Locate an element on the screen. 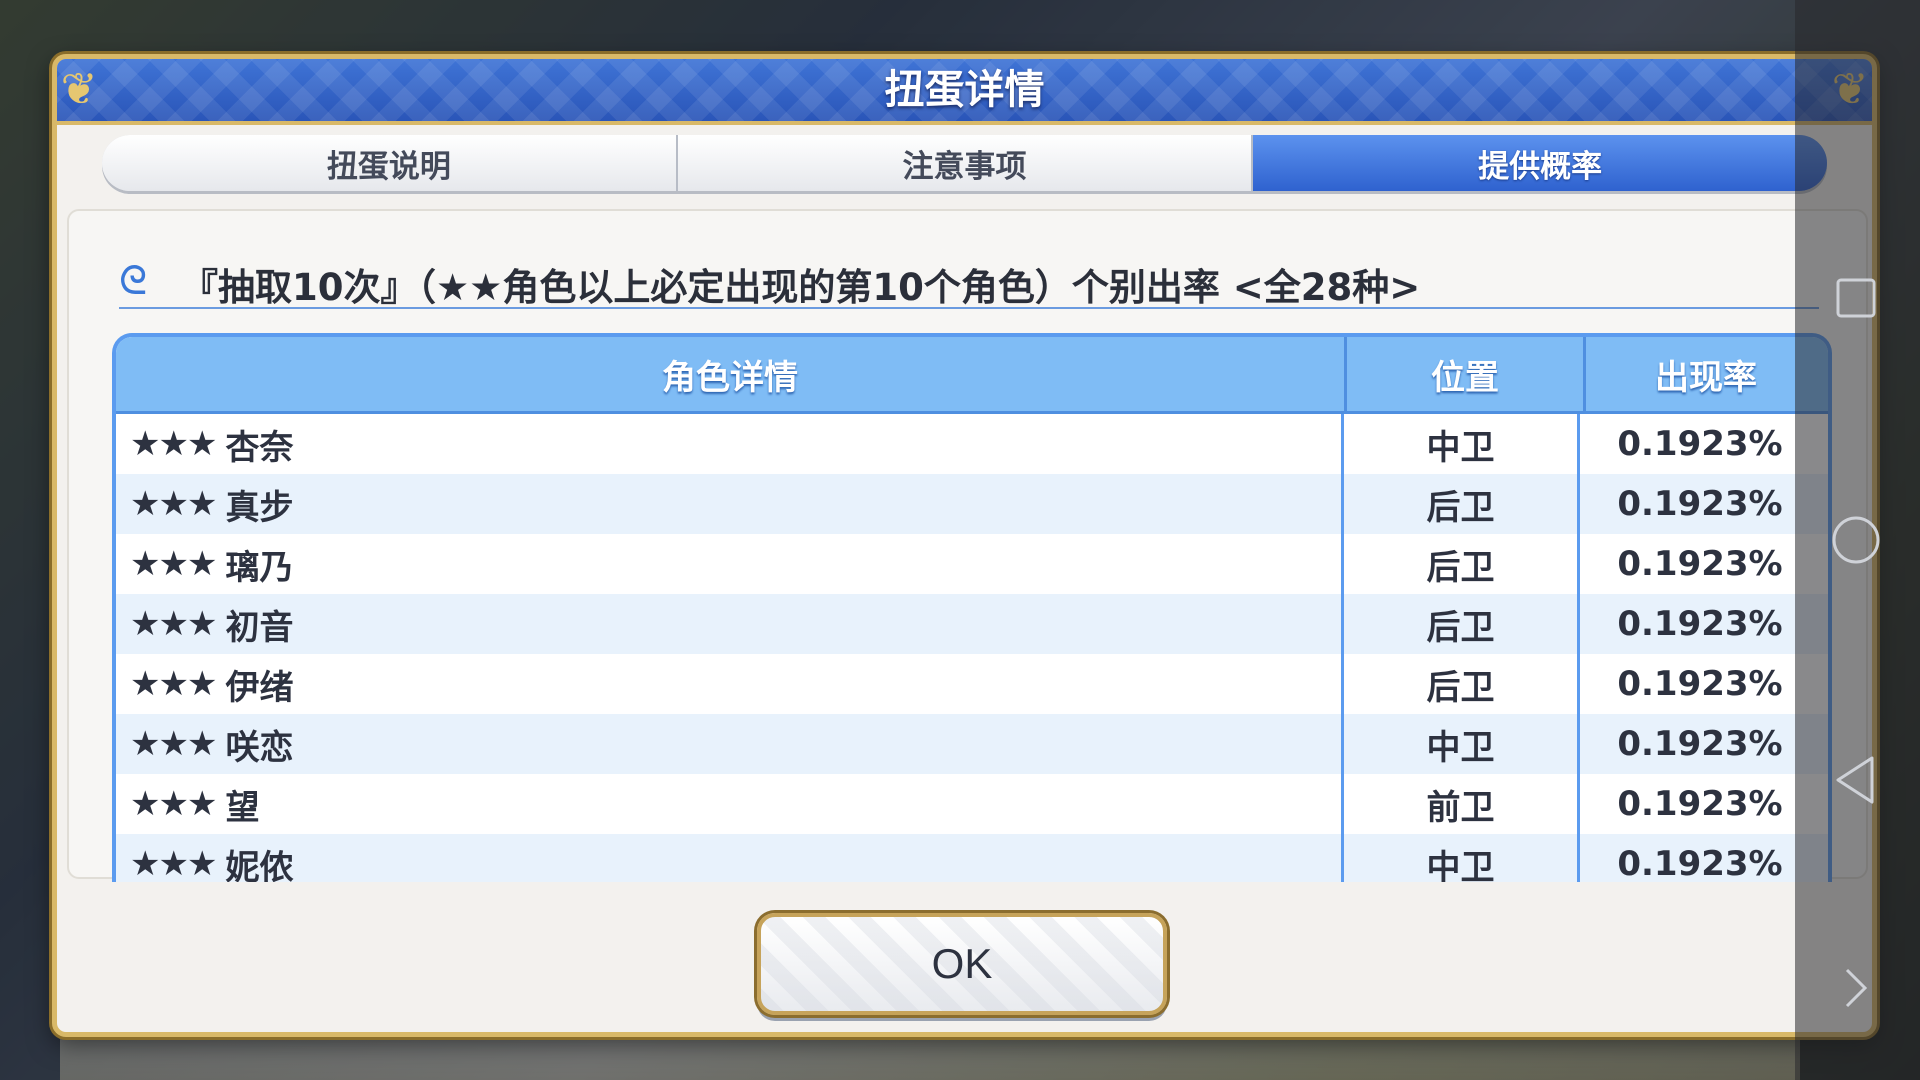 This screenshot has height=1080, width=1920. character-name: 望 is located at coordinates (242, 807).